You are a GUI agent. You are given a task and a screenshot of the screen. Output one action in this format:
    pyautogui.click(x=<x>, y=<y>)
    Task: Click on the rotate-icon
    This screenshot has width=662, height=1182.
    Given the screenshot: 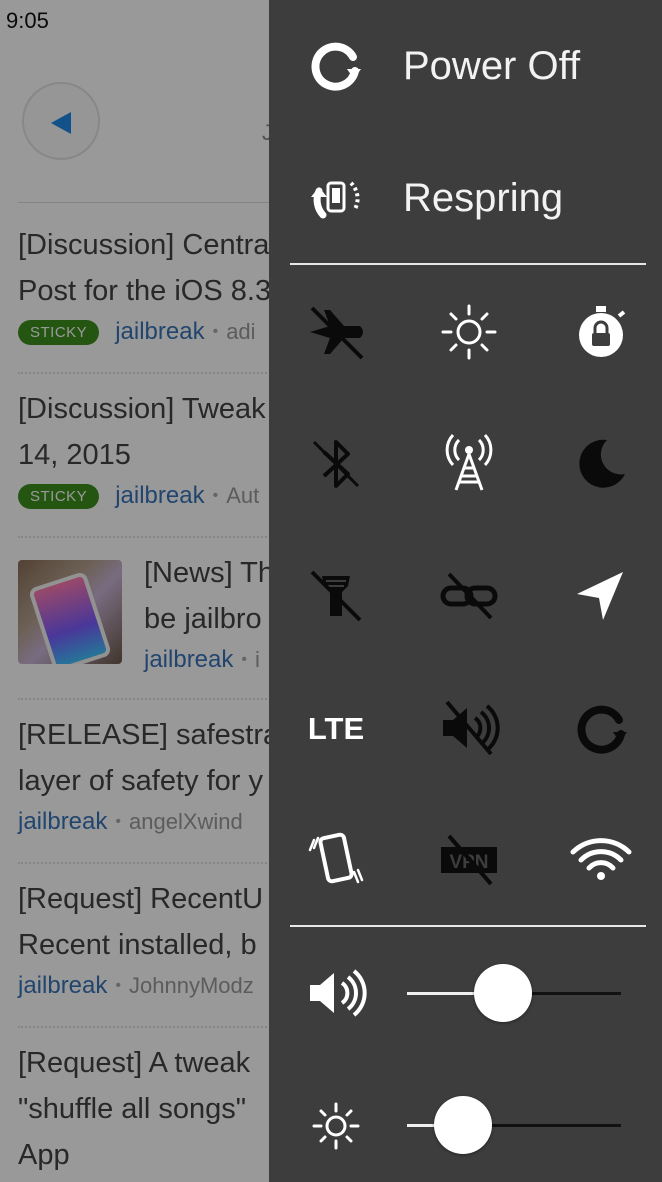 What is the action you would take?
    pyautogui.click(x=602, y=729)
    